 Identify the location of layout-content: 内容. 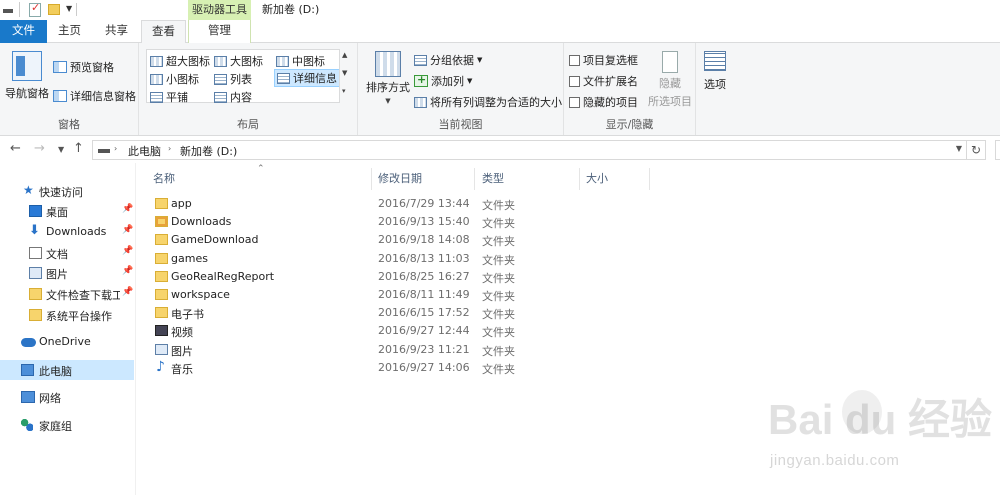
(233, 97).